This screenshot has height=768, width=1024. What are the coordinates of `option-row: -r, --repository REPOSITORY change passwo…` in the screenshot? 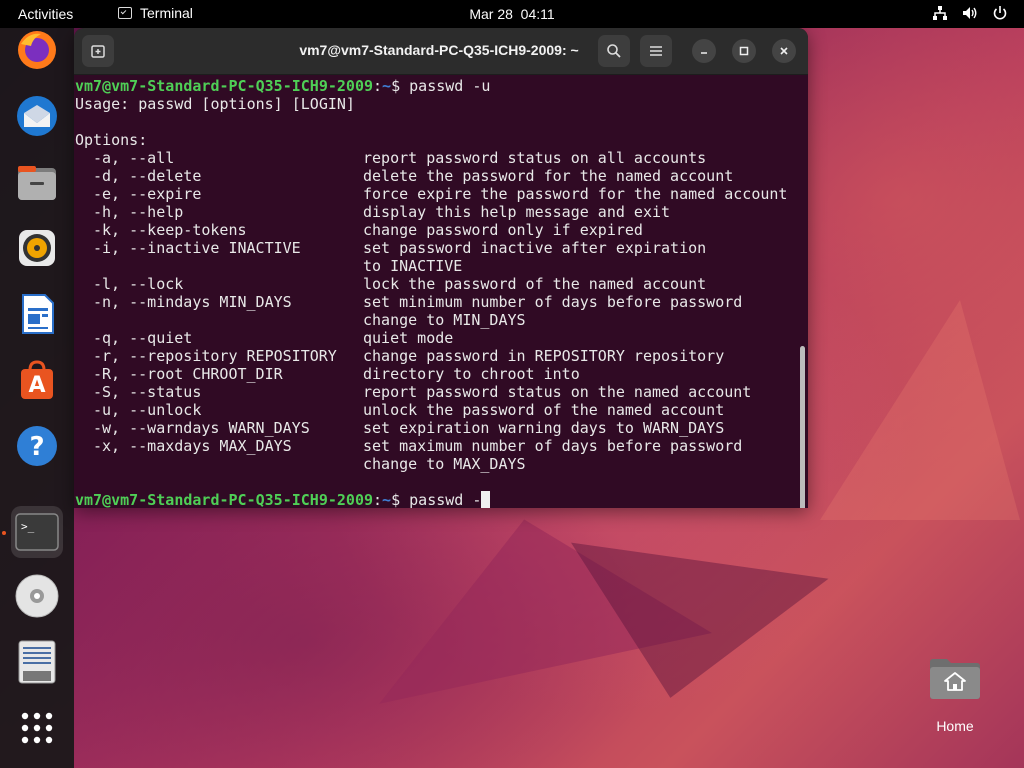 It's located at (441, 356).